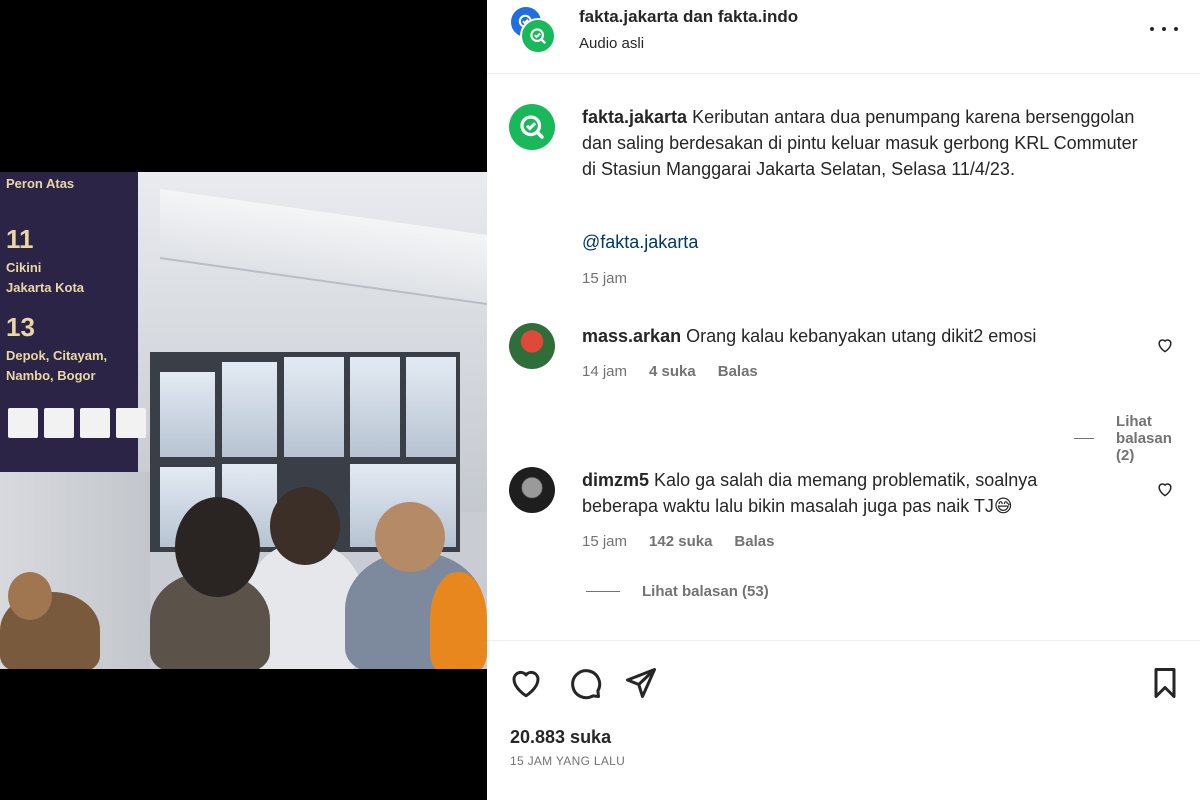 The width and height of the screenshot is (1200, 800). I want to click on post-header: fakta.jakarta dan fakta.indo Audio asli, so click(843, 37).